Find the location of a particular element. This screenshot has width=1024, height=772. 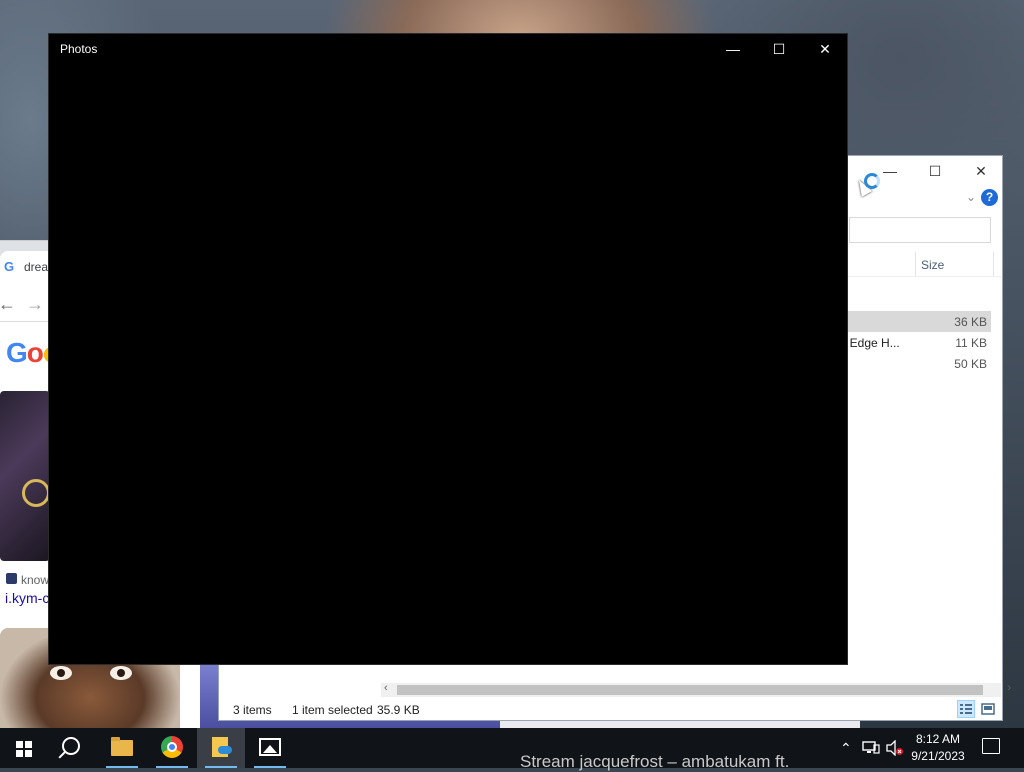

ribbon-expand-chevron-icon: ⌄ is located at coordinates (971, 197).